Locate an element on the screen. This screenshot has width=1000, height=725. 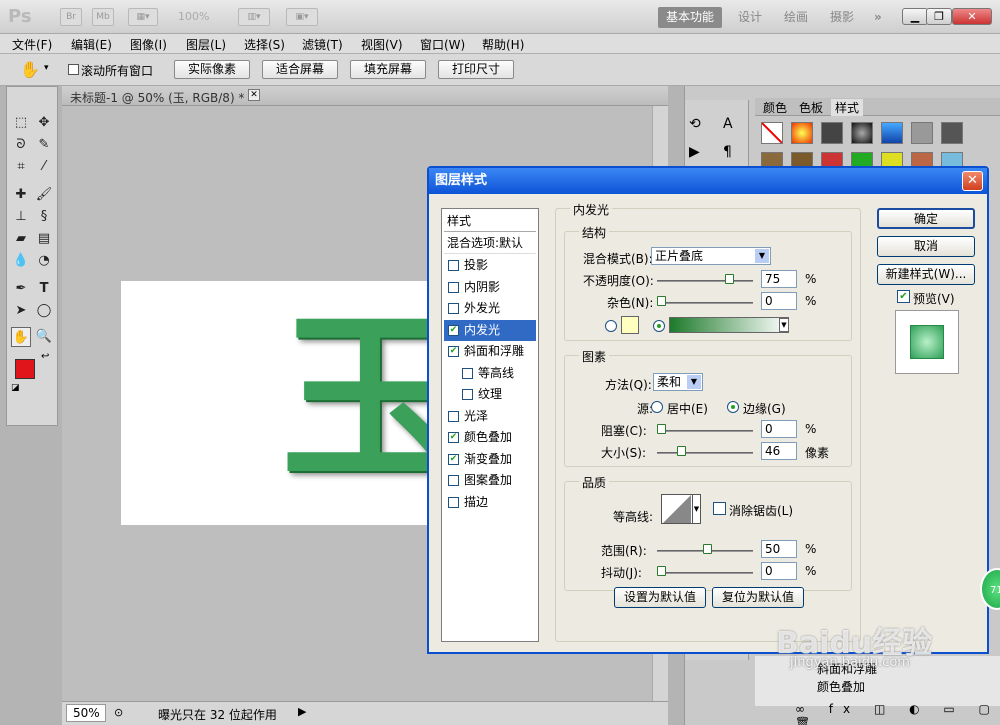
document-tab: 未标题-1 @ 50% (玉, RGB/8) * ✕ is located at coordinates (365, 96).